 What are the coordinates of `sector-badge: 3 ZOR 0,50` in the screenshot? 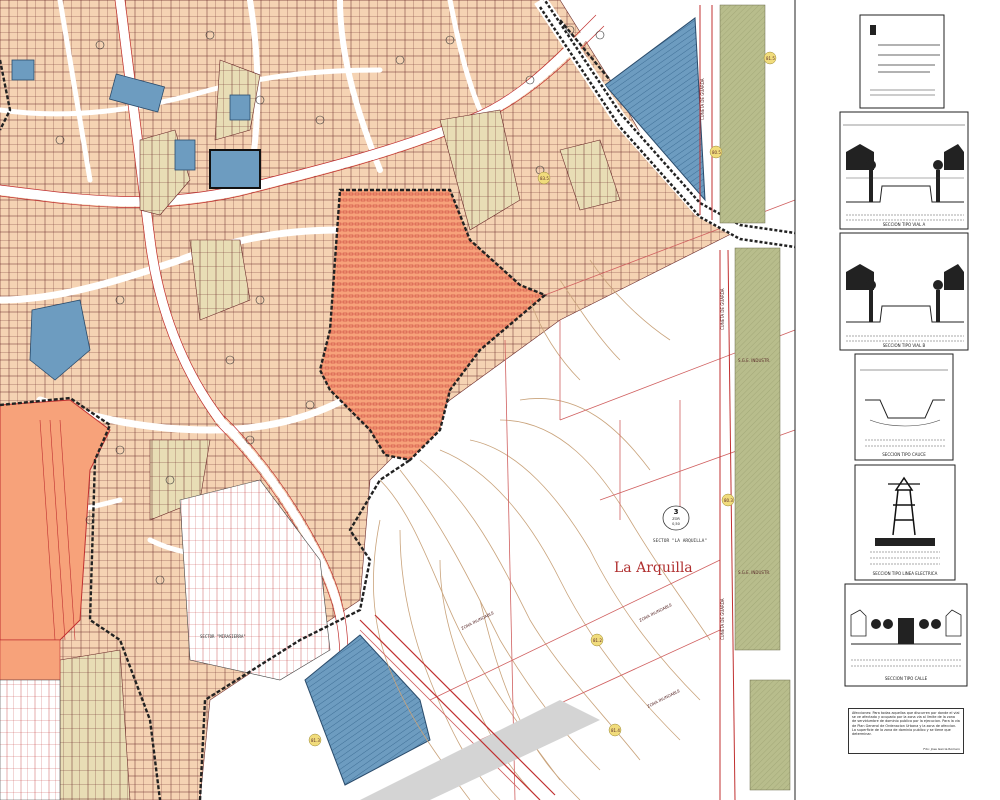 It's located at (676, 518).